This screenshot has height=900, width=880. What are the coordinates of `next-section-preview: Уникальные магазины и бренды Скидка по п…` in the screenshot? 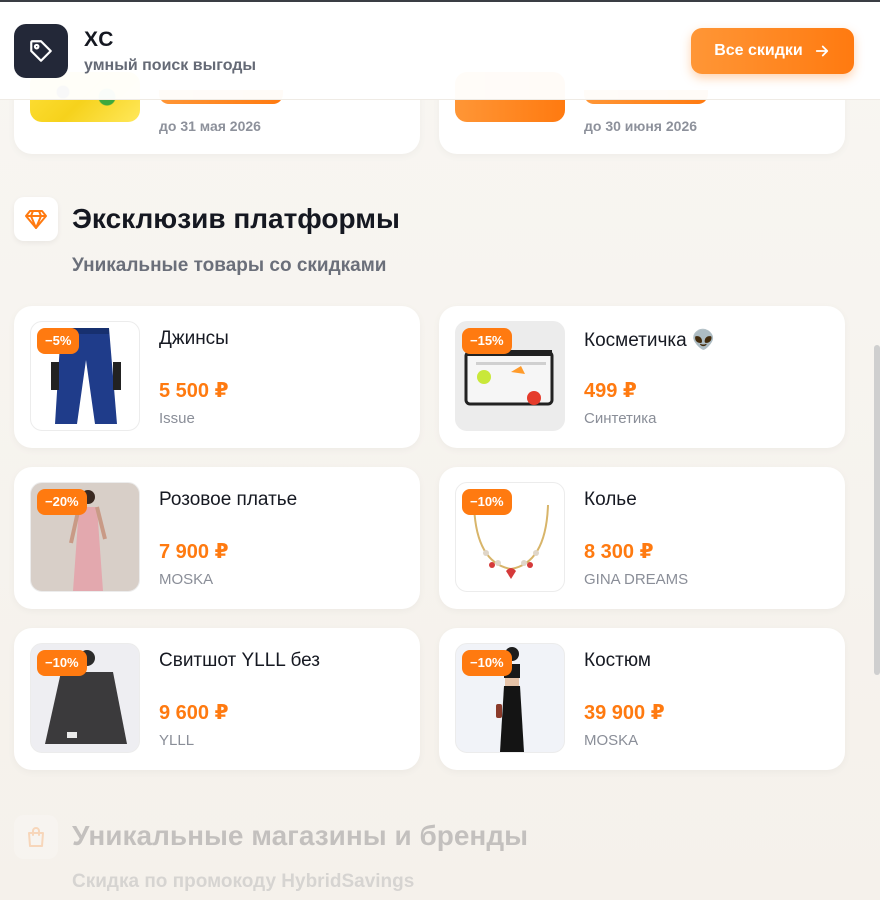 It's located at (440, 852).